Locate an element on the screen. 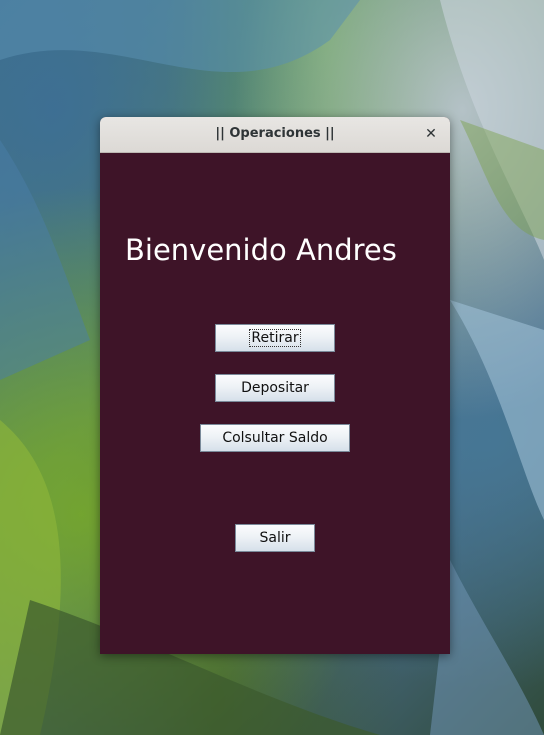  retirar-button: Retirar is located at coordinates (275, 338).